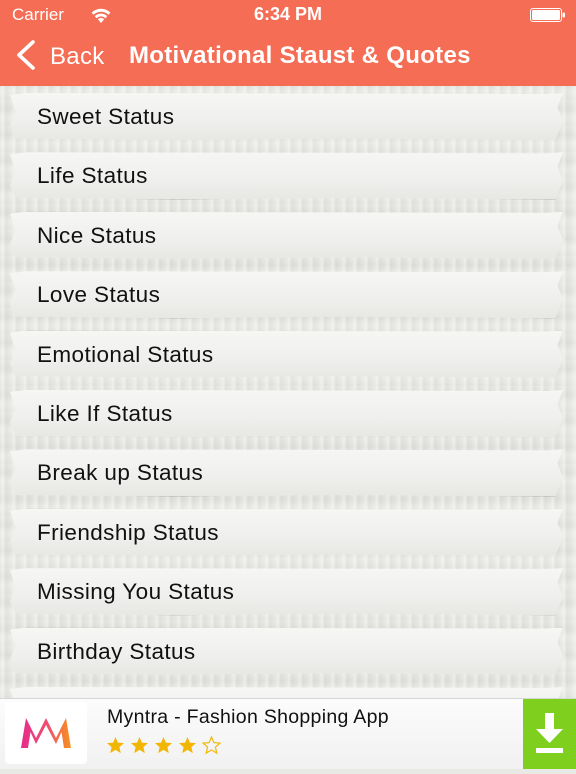 This screenshot has width=576, height=774. I want to click on category-label: Birthday Status, so click(116, 651).